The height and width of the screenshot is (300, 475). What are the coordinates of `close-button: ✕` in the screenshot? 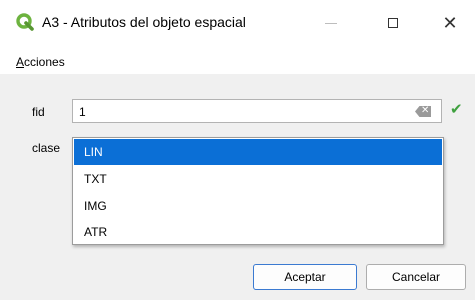 It's located at (450, 23).